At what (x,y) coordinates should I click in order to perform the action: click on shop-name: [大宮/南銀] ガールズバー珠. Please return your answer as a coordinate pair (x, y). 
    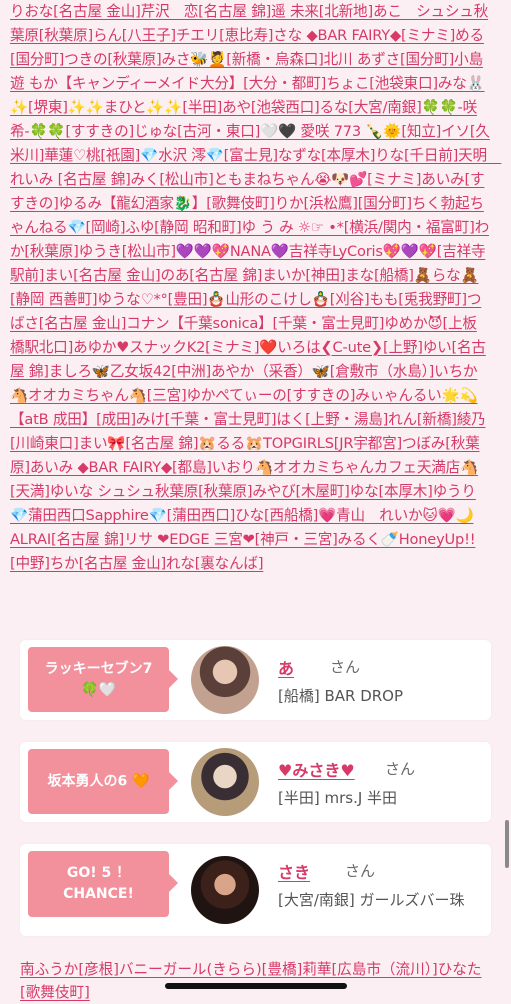
    Looking at the image, I should click on (371, 900).